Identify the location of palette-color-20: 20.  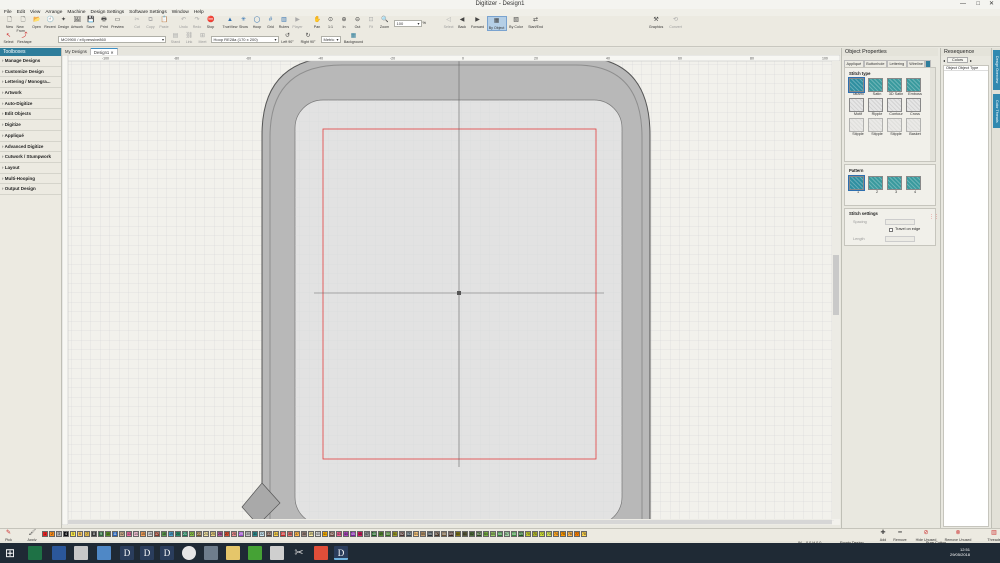
(178, 534).